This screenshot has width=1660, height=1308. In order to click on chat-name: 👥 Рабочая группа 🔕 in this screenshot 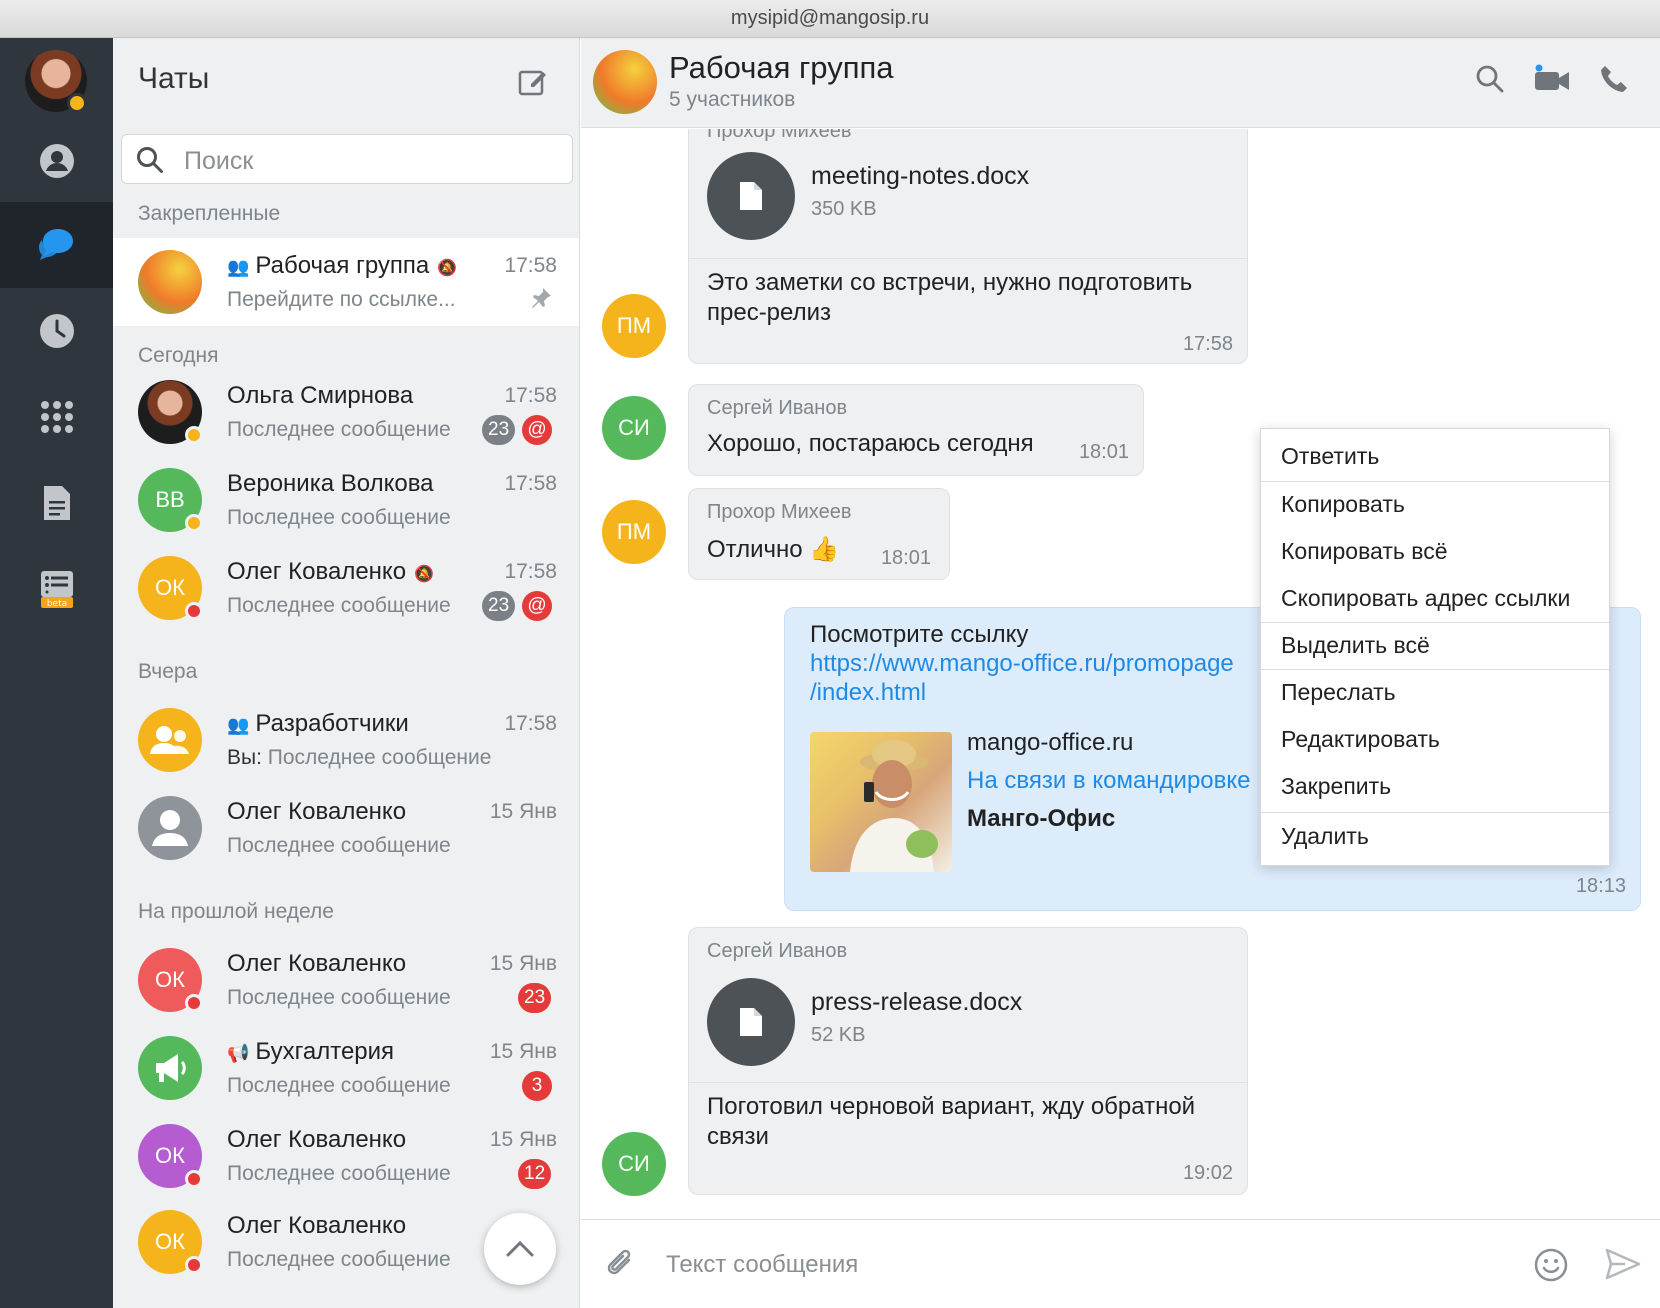, I will do `click(342, 266)`.